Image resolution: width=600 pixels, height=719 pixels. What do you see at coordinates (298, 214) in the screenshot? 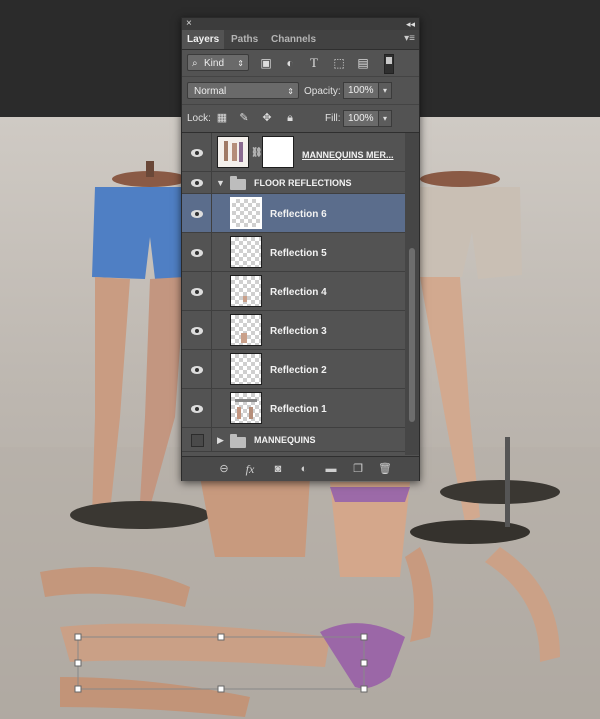
I see `layer-name: Reflection 6` at bounding box center [298, 214].